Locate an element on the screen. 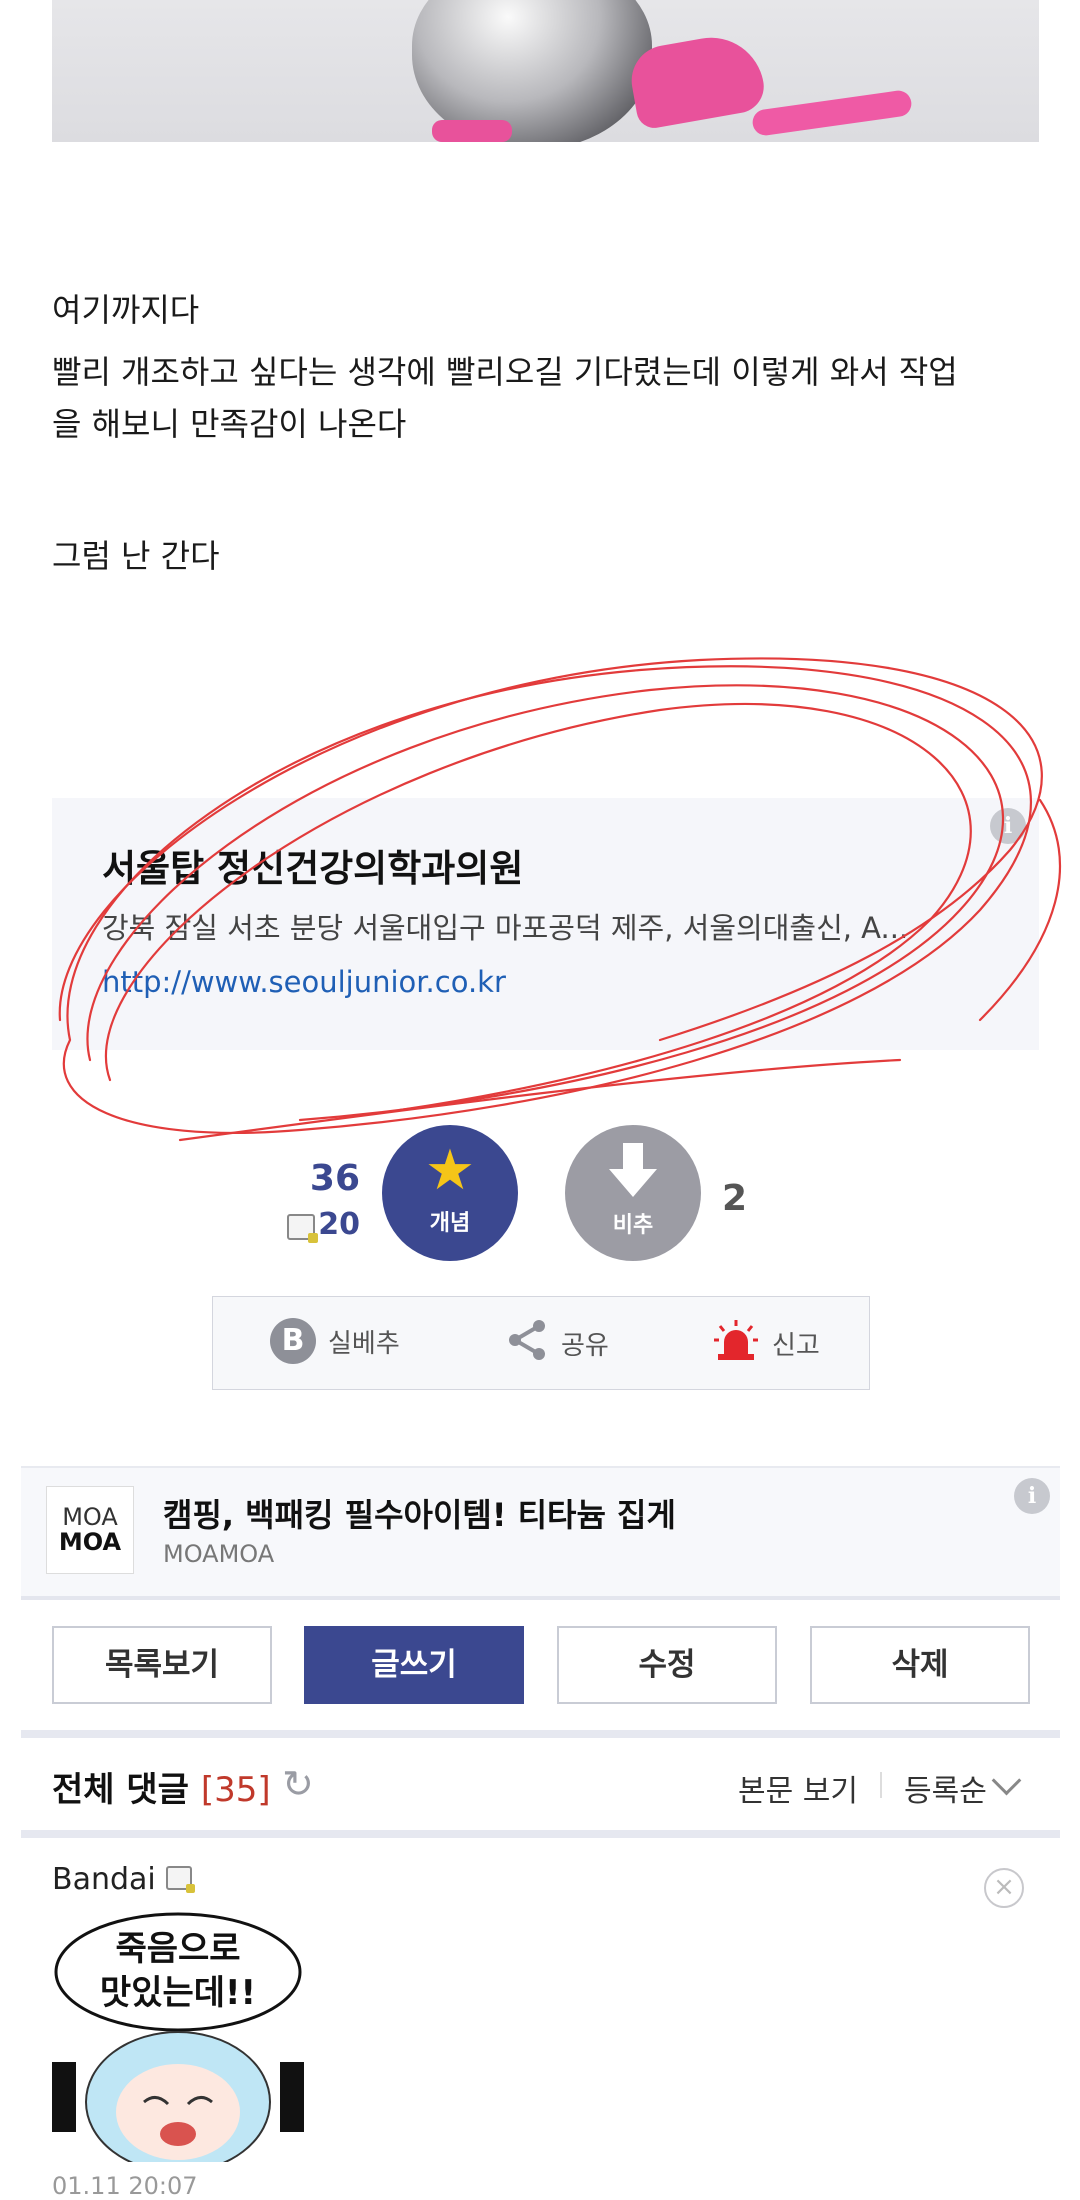 The height and width of the screenshot is (2200, 1080). comments-title: 전체 댓글 [35] is located at coordinates (161, 1790).